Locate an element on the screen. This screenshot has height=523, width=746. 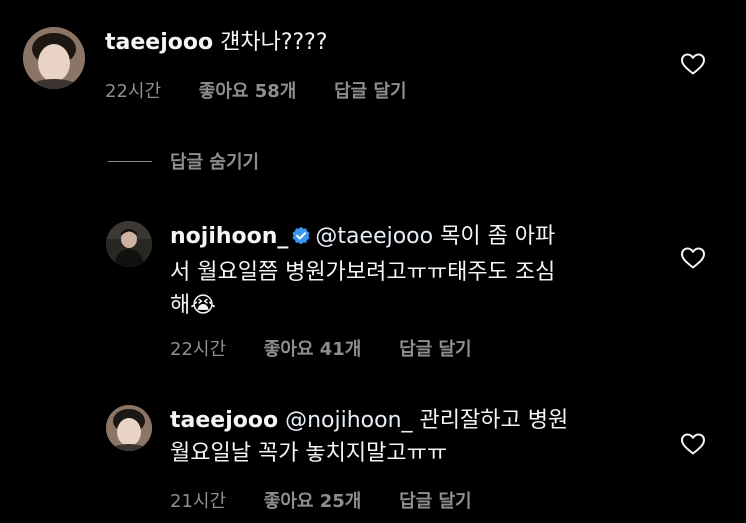
hide-replies-button: 답글 숨기기 is located at coordinates (183, 161).